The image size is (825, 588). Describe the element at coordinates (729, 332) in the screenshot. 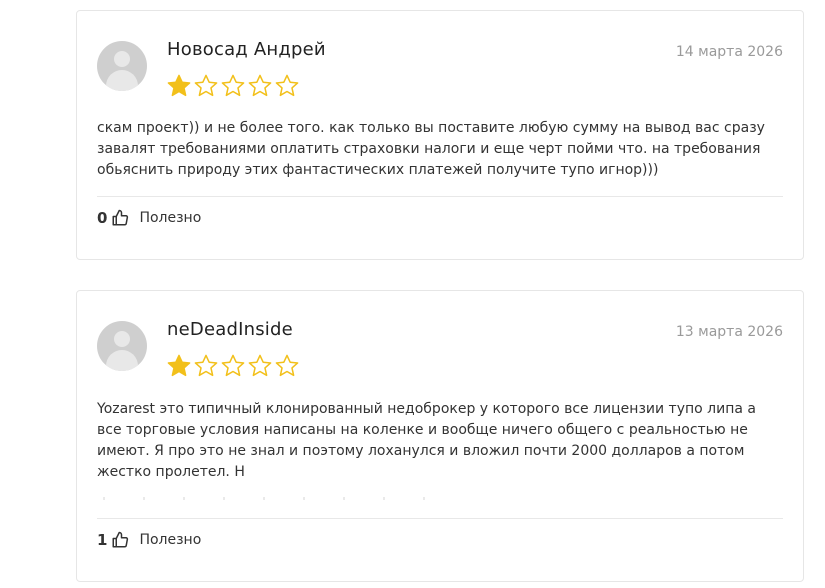

I see `review-date: 13 марта 2026` at that location.